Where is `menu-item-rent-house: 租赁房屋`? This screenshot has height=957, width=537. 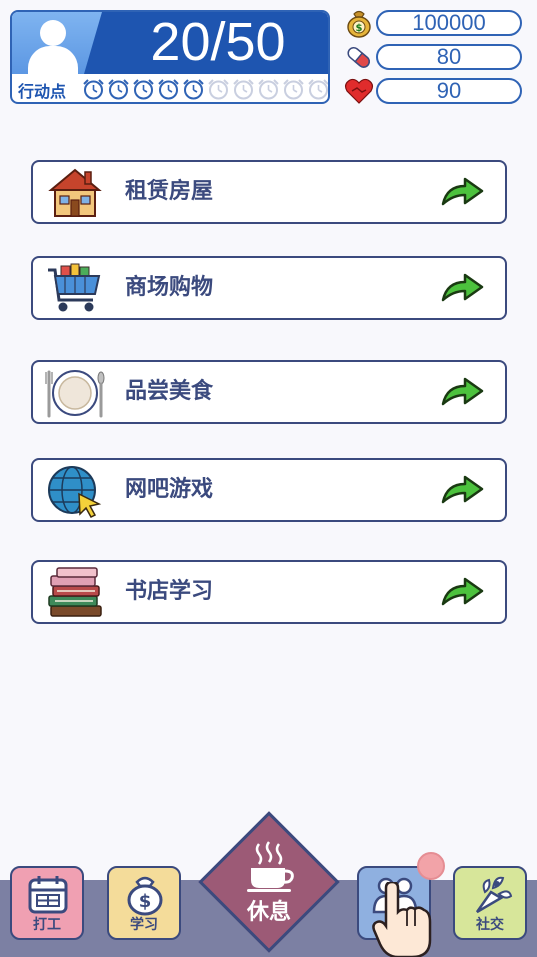 menu-item-rent-house: 租赁房屋 is located at coordinates (269, 192).